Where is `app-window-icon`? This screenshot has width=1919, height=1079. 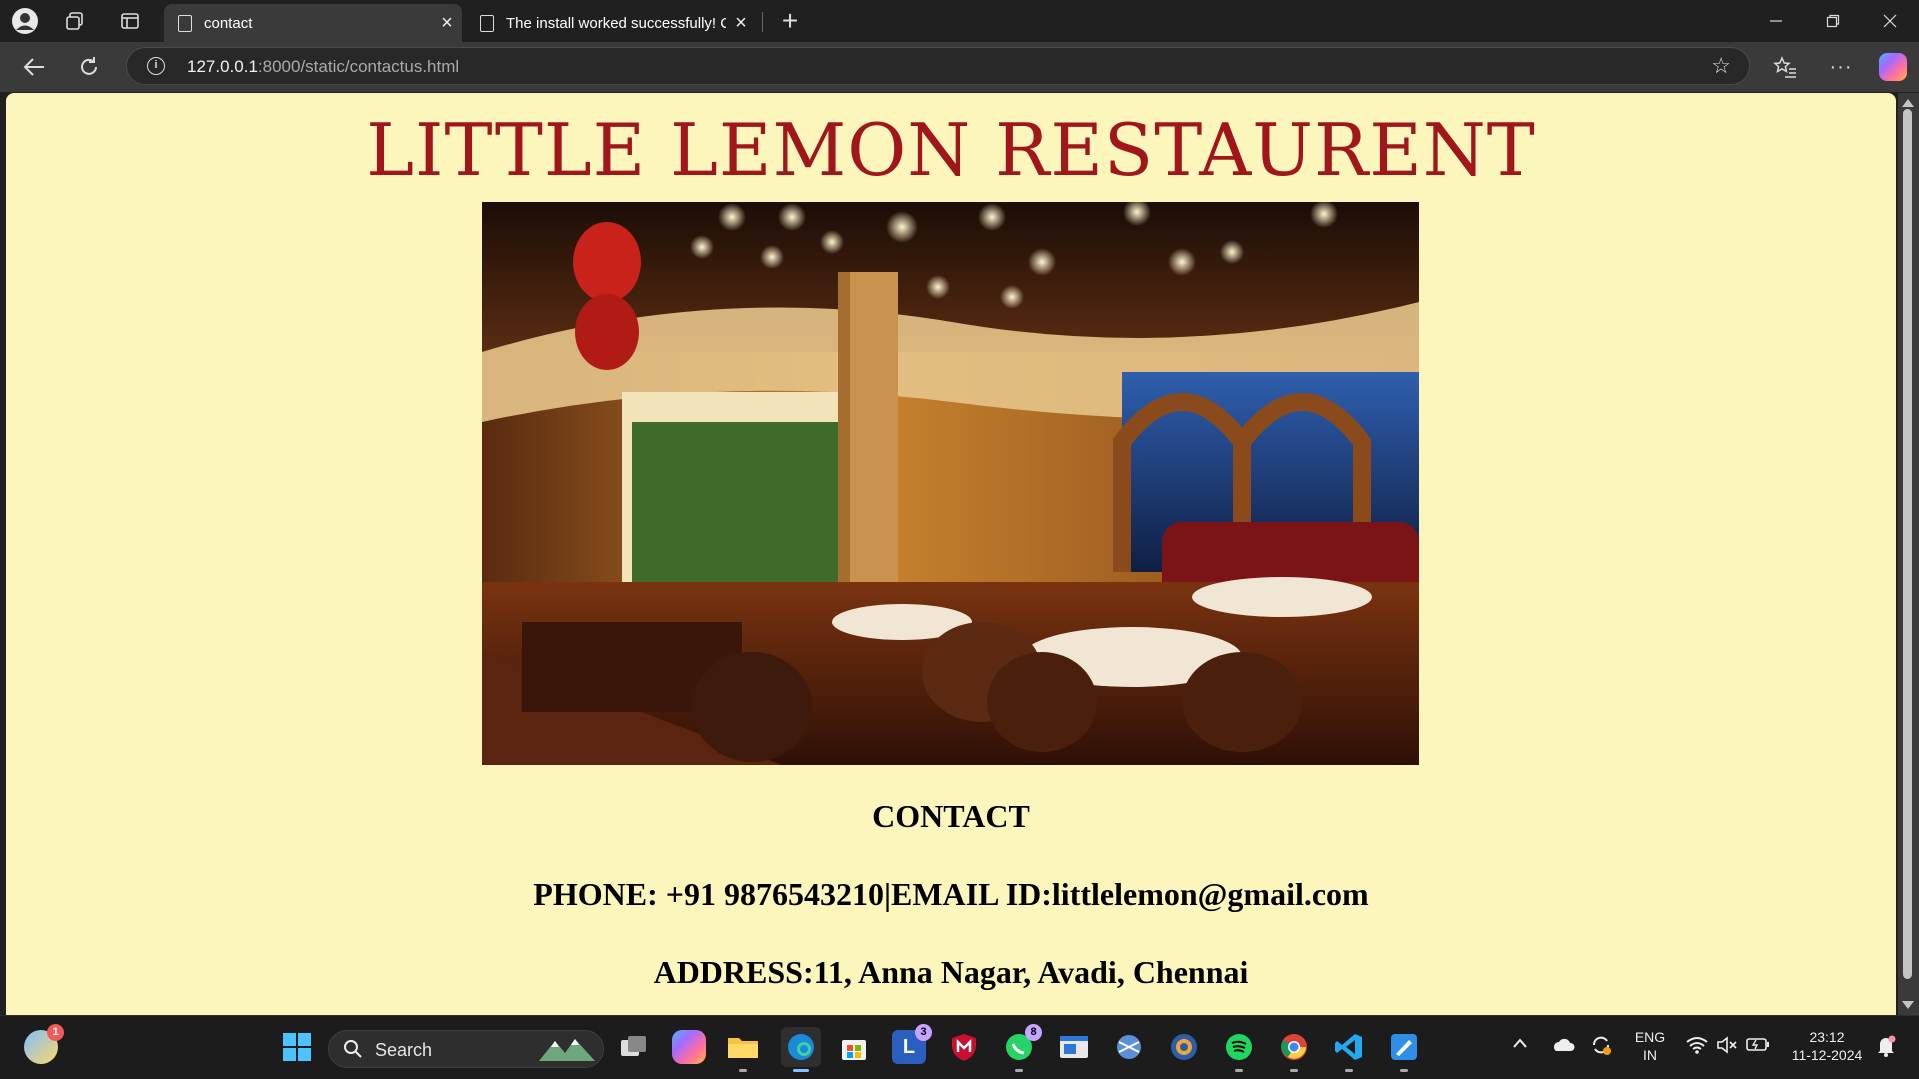
app-window-icon is located at coordinates (1074, 1047).